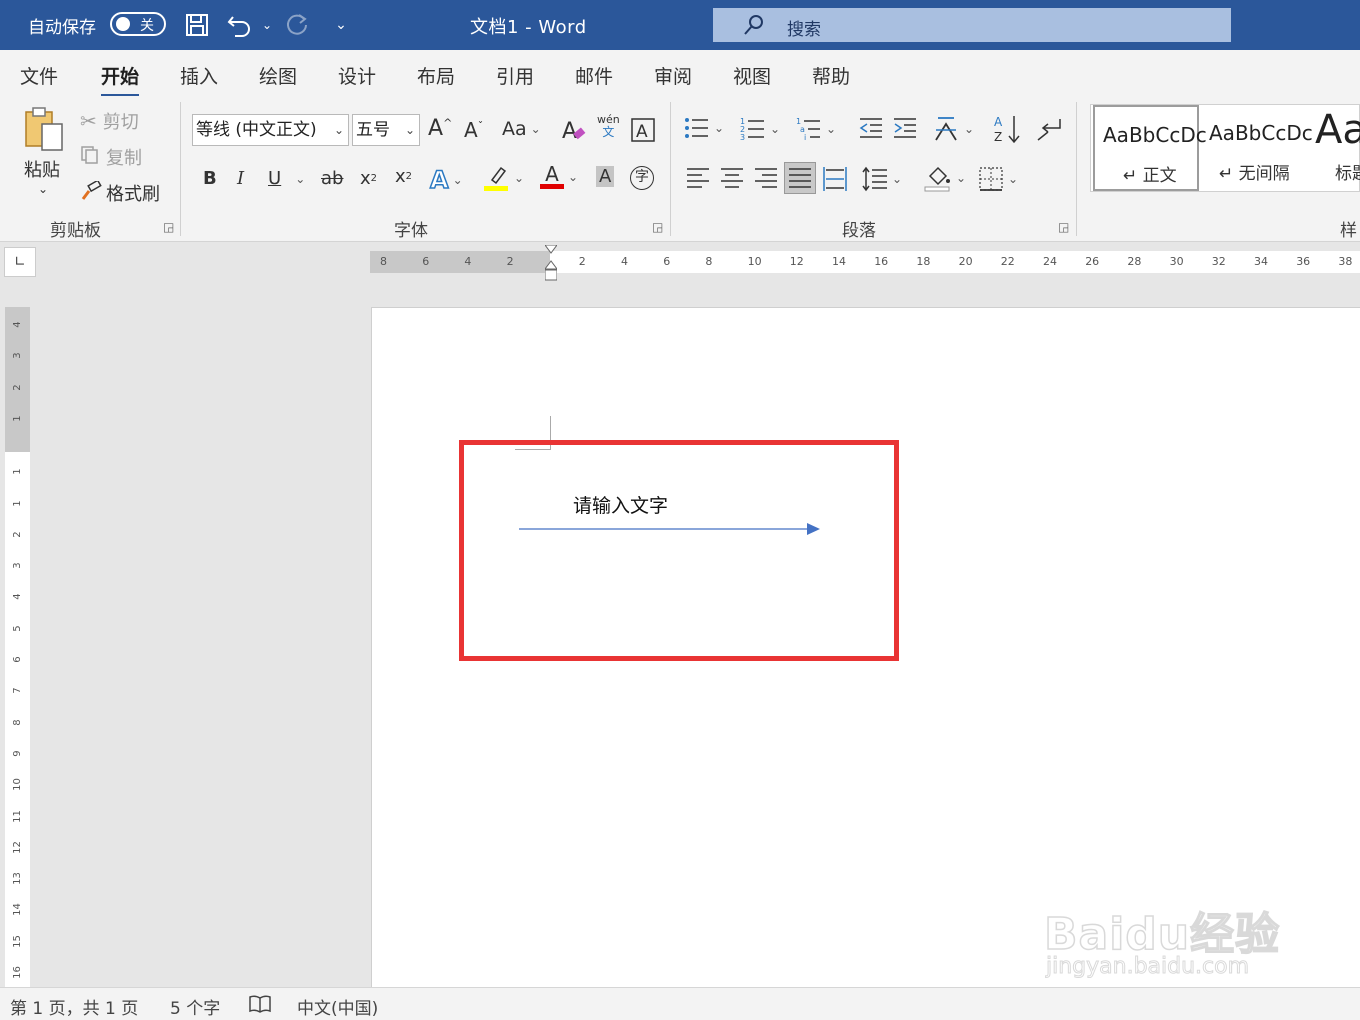 The height and width of the screenshot is (1020, 1360). I want to click on distributed-button, so click(835, 179).